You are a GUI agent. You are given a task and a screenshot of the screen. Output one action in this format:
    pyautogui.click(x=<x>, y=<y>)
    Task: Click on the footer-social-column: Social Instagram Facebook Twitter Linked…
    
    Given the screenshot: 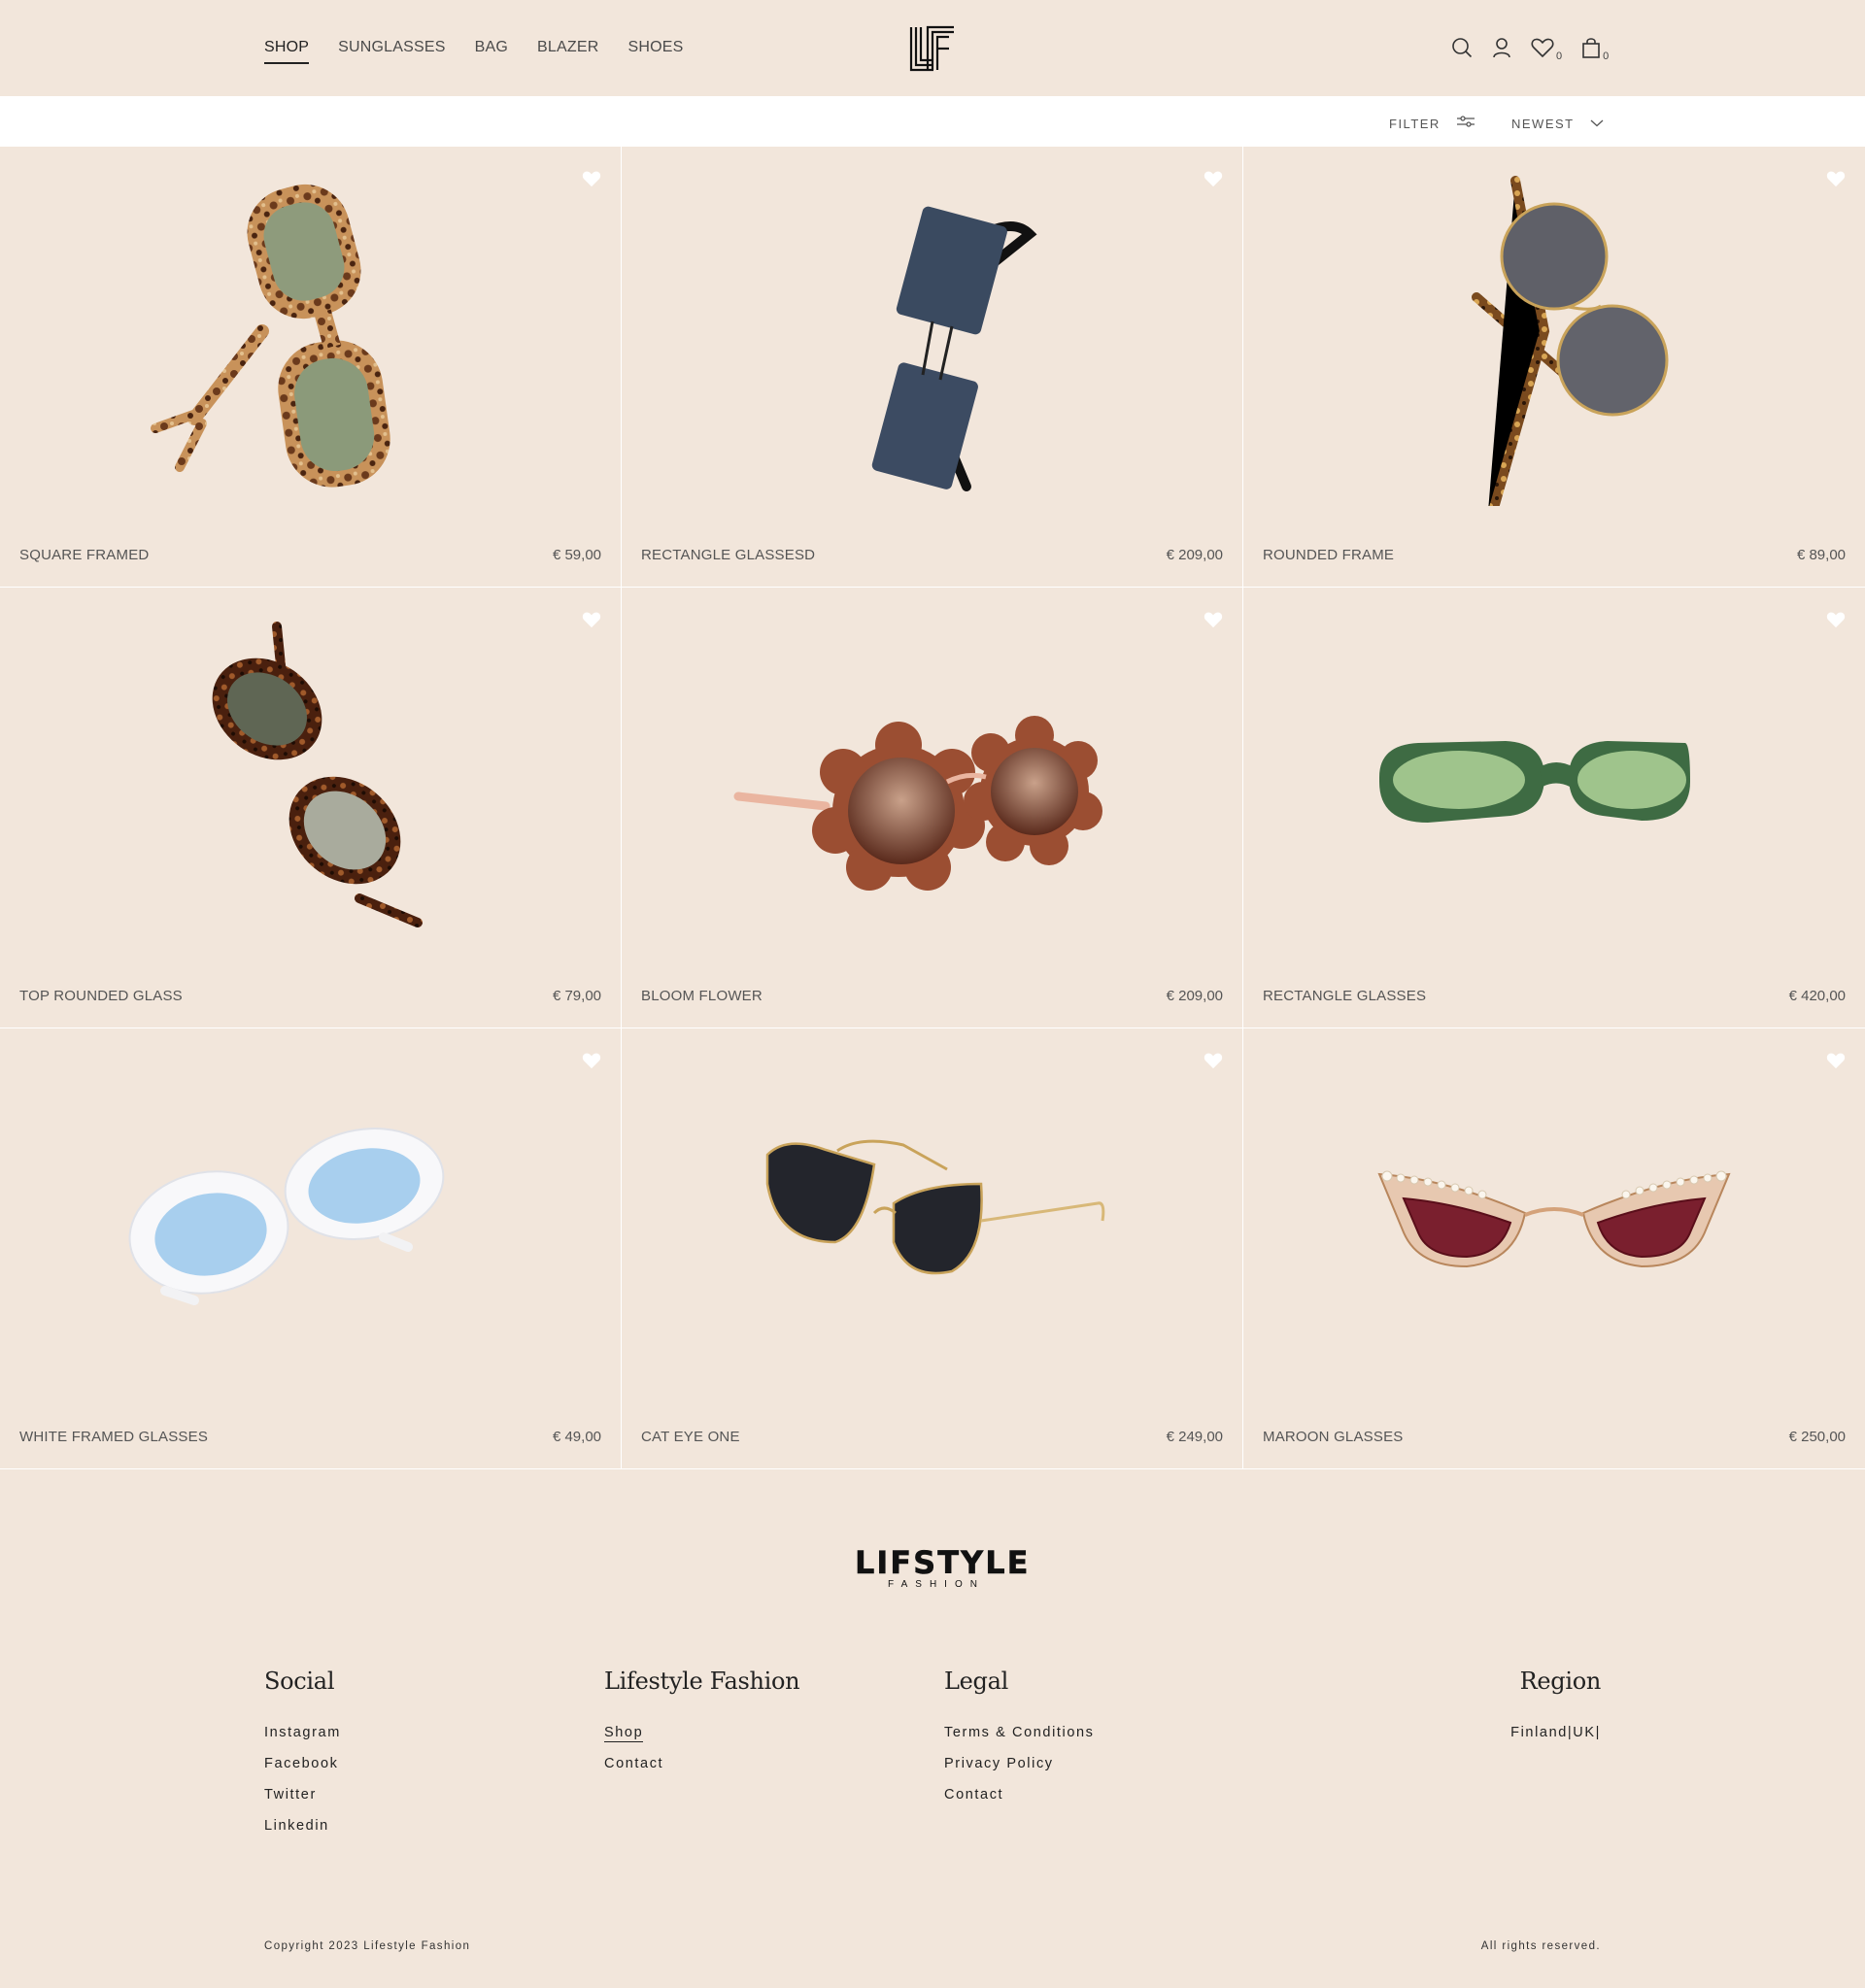 What is the action you would take?
    pyautogui.click(x=302, y=1758)
    